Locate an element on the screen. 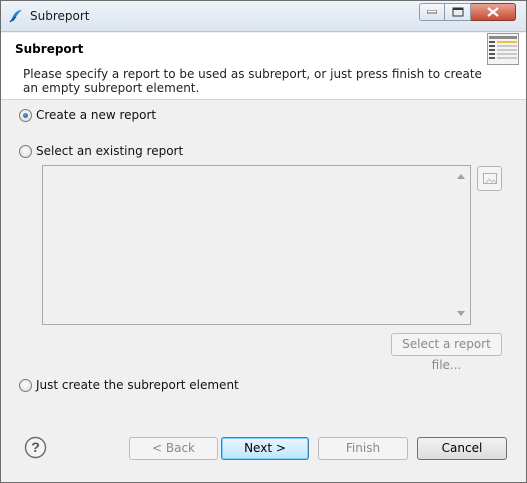 The height and width of the screenshot is (483, 527). page-title: Subreport is located at coordinates (49, 49).